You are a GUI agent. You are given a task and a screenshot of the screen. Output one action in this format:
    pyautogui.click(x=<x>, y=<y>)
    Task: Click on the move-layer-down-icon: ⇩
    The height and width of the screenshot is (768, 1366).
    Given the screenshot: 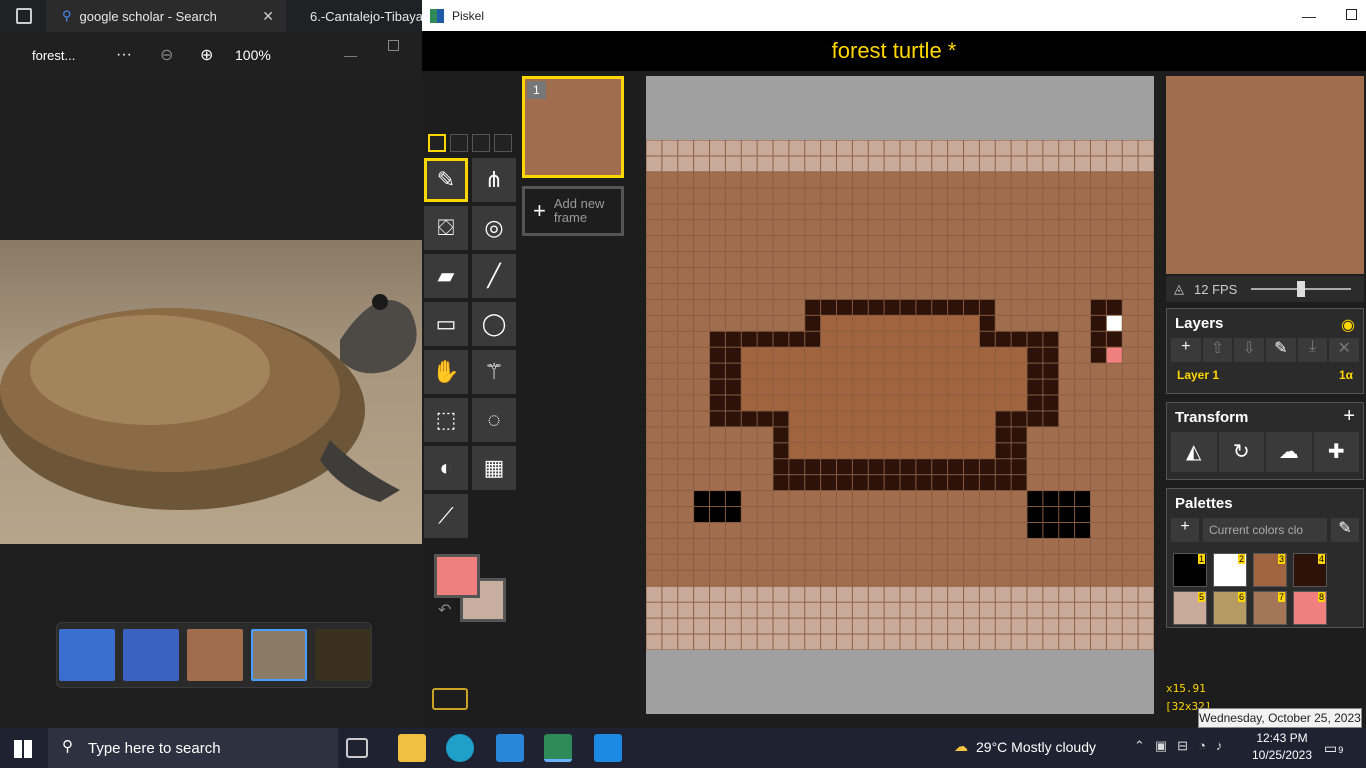 What is the action you would take?
    pyautogui.click(x=1249, y=350)
    